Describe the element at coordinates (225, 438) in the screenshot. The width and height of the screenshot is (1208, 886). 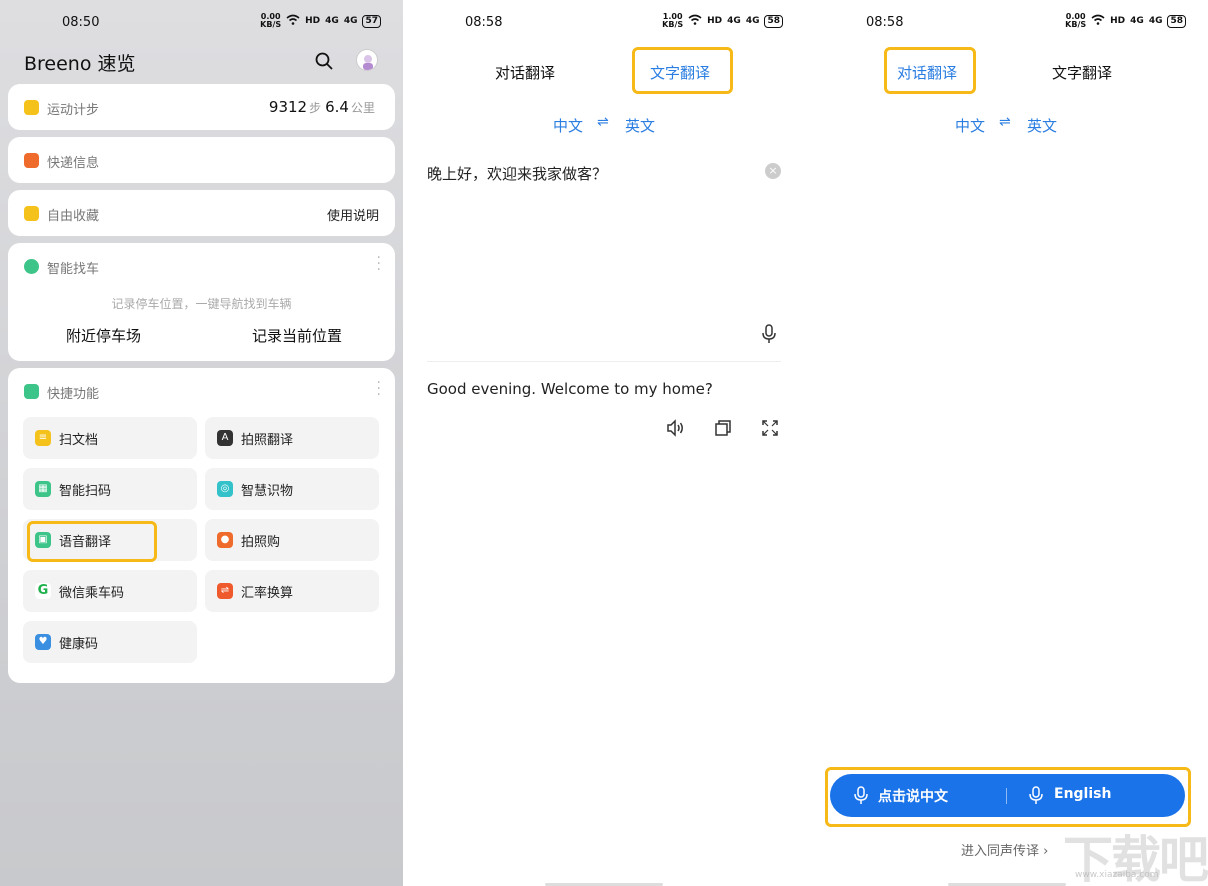
I see `camera-translate-icon: A` at that location.